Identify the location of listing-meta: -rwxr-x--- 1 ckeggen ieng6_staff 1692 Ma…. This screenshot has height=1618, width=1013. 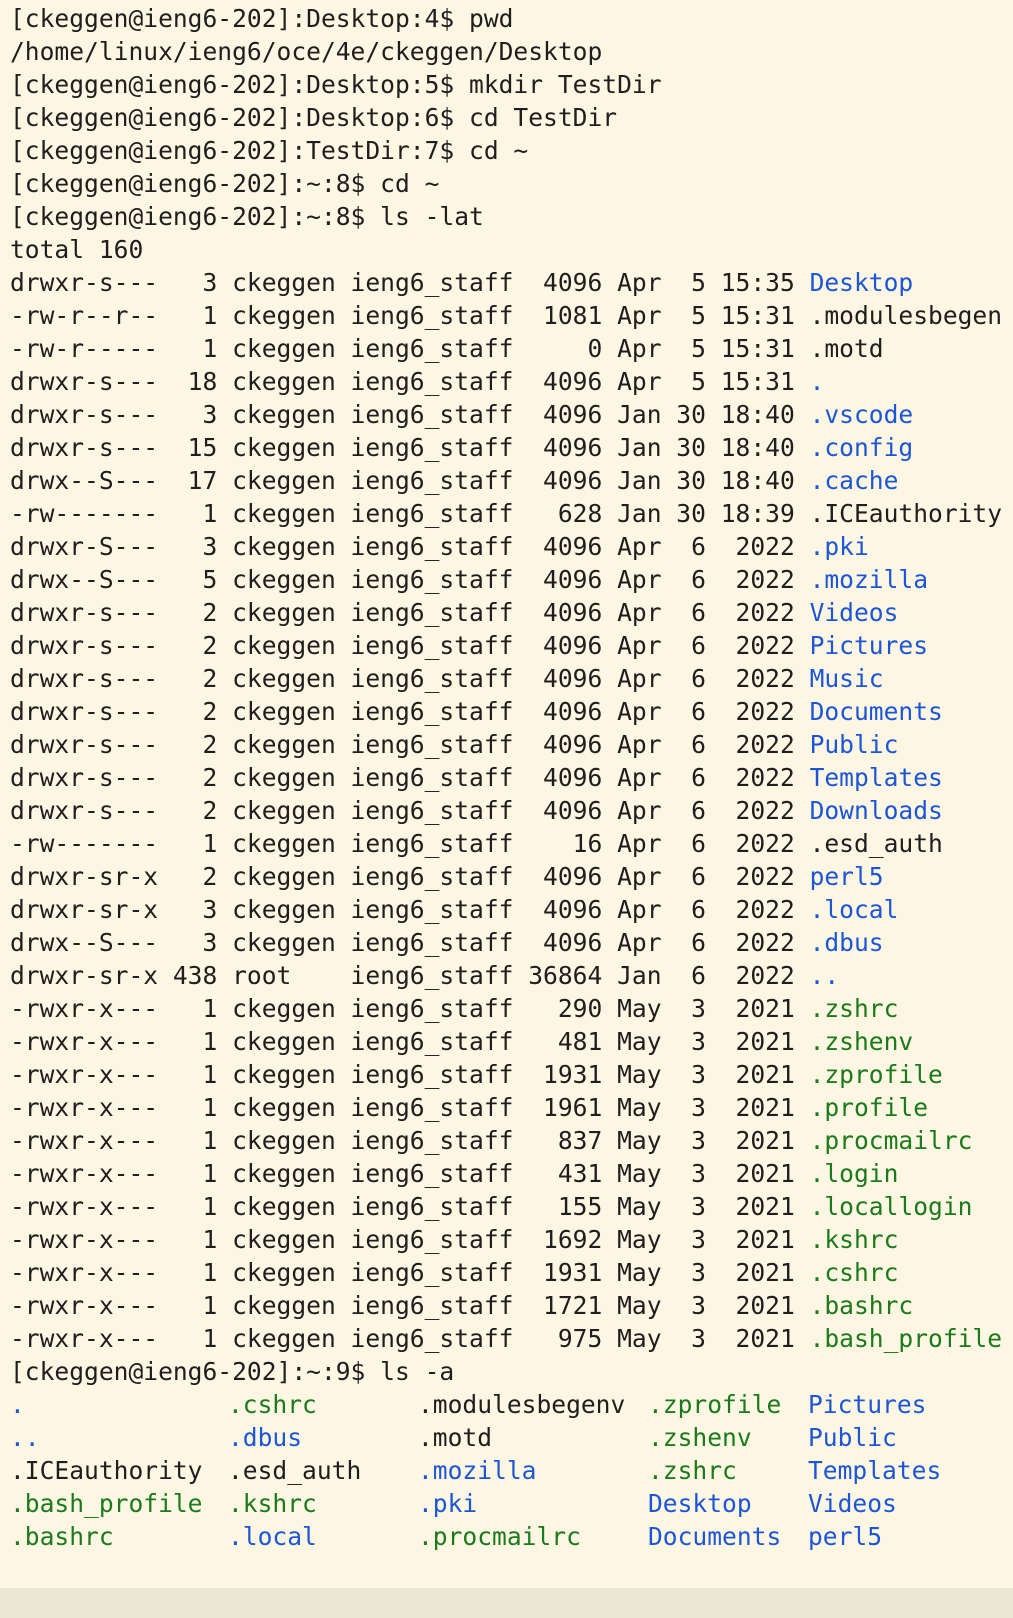
(410, 1239).